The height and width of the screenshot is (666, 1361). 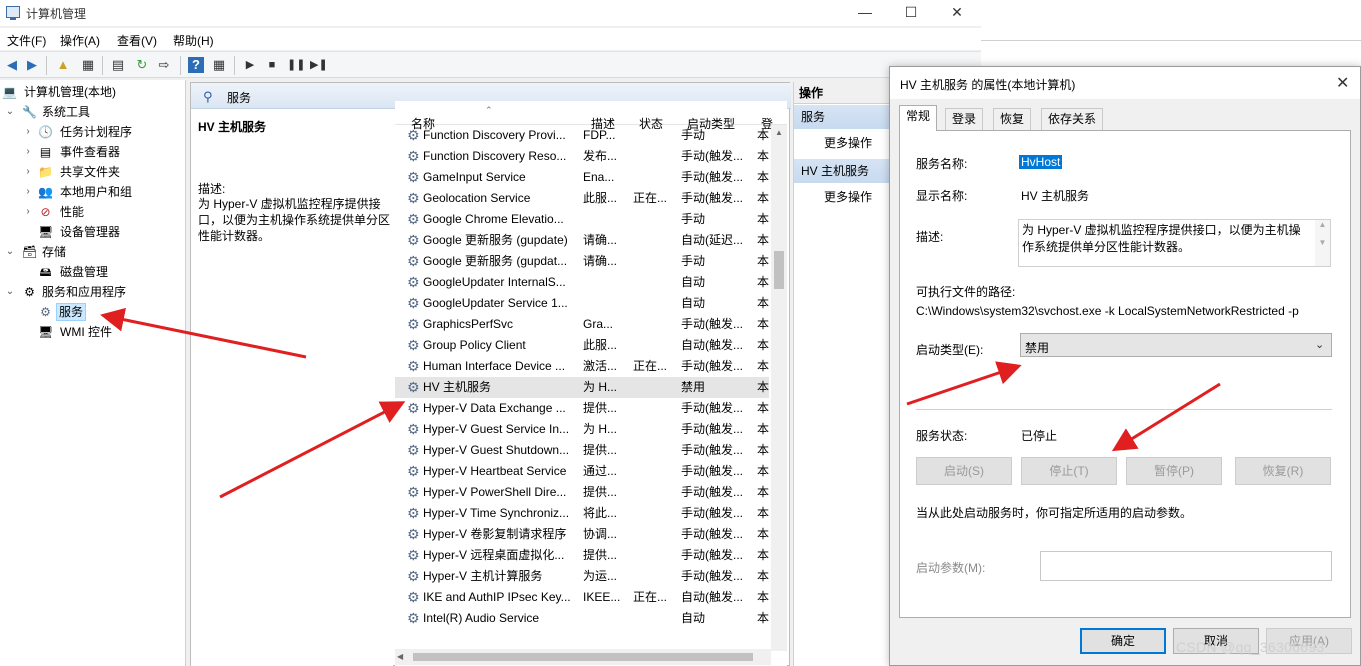 I want to click on vertical-scrollbar: ▲, so click(x=779, y=388).